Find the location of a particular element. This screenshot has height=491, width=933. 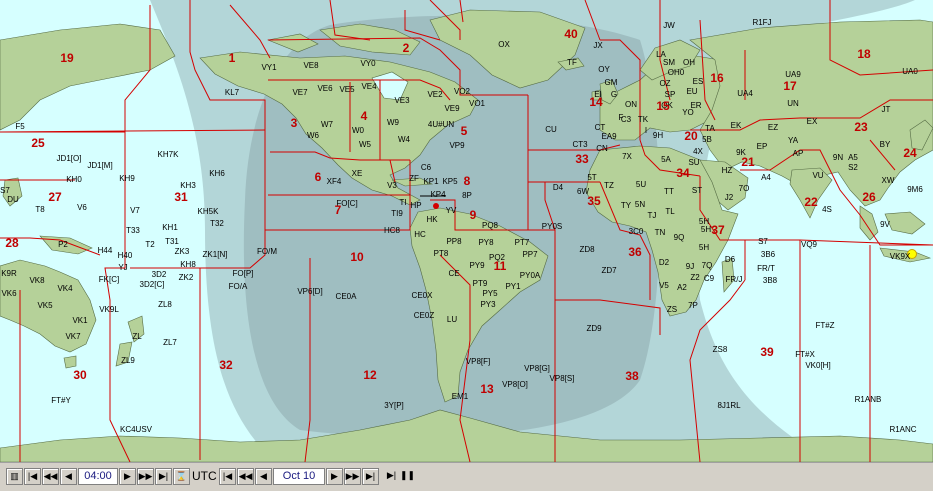

date-forward-fast-button: ▶▶ is located at coordinates (352, 476).